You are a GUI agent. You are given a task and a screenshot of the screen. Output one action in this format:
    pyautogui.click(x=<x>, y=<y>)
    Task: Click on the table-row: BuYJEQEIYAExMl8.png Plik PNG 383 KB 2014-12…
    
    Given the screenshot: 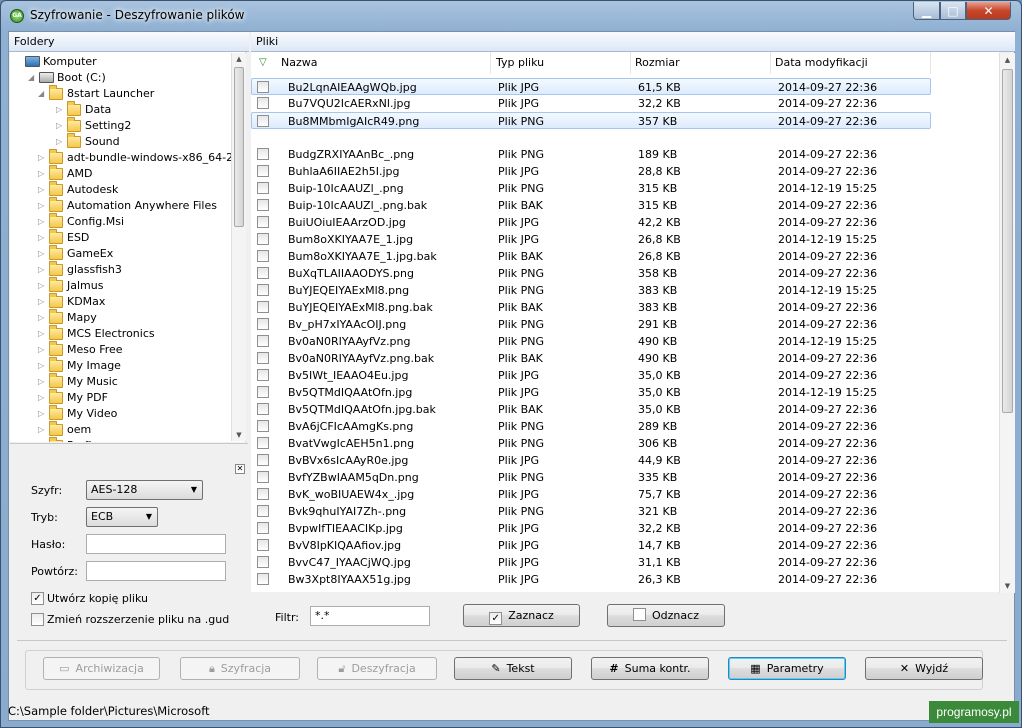 What is the action you would take?
    pyautogui.click(x=592, y=290)
    